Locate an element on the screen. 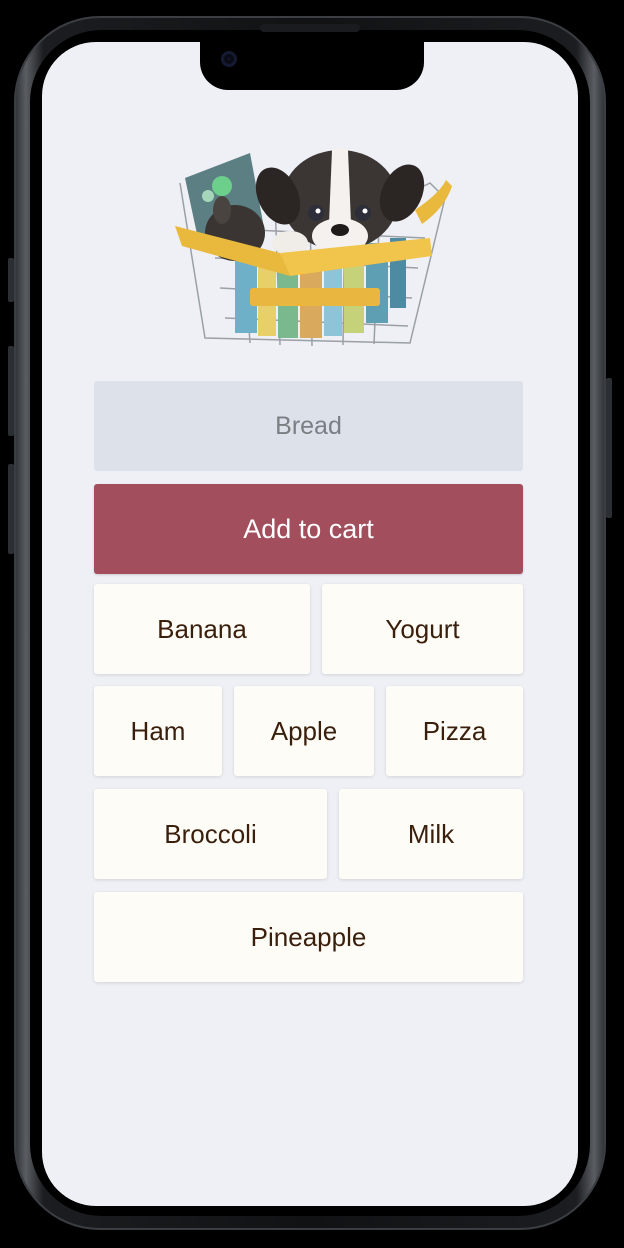 The image size is (624, 1248). item-chip-yogurt: Yogurt is located at coordinates (422, 629).